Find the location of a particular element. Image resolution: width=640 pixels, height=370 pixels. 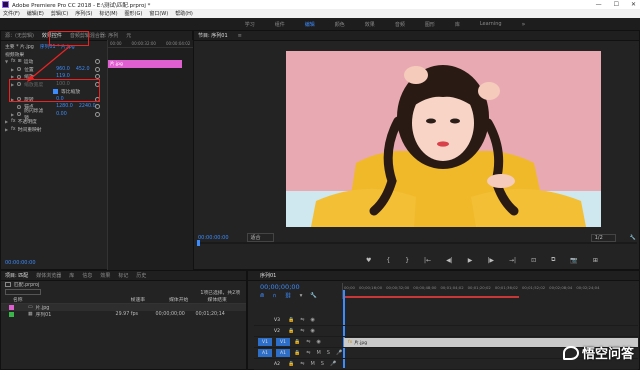

timeline-settings-icon: 🔧 is located at coordinates (313, 296).